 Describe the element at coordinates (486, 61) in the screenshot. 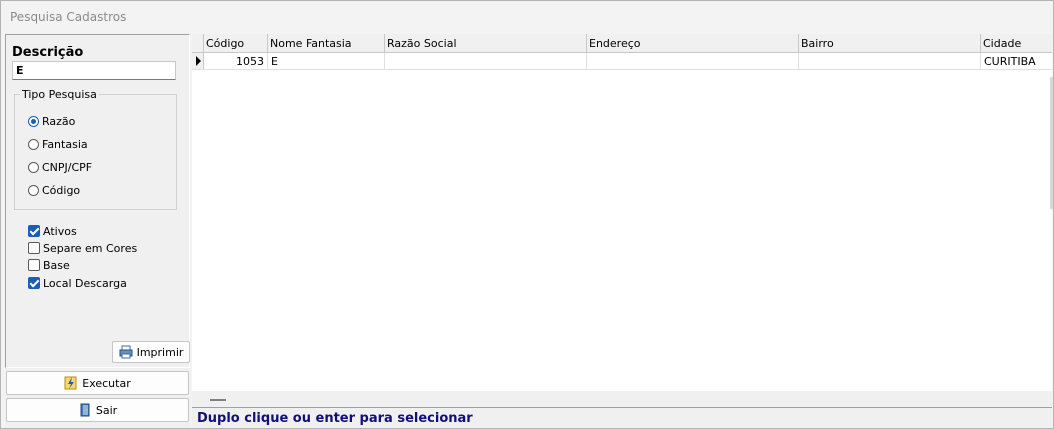

I see `cell-razao-social` at that location.